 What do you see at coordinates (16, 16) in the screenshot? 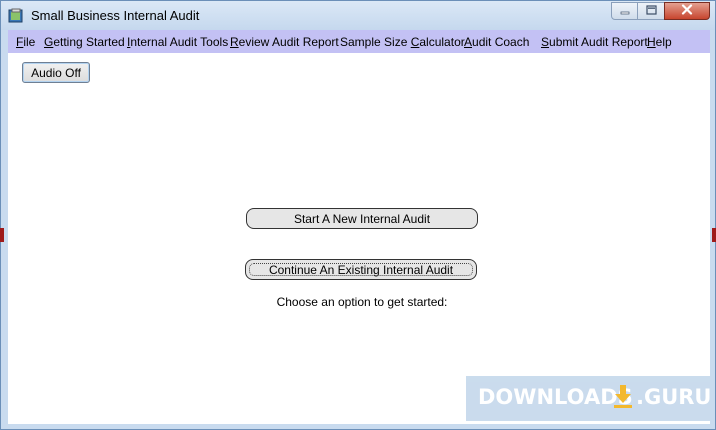
I see `app-icon` at bounding box center [16, 16].